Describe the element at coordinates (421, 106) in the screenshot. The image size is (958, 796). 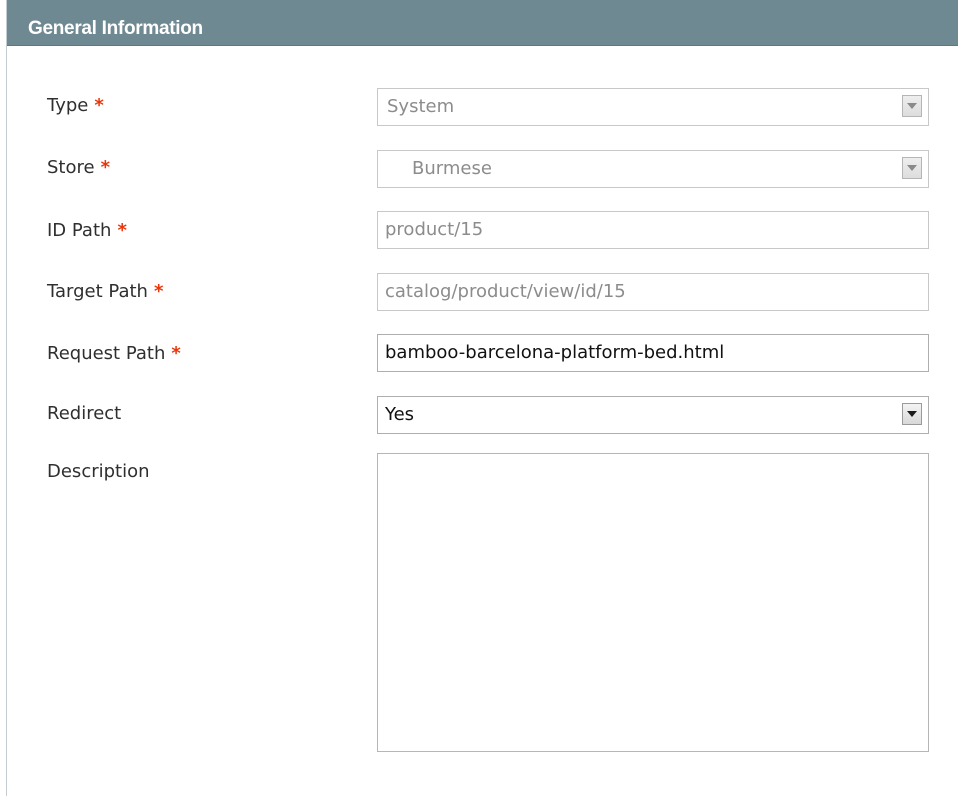
I see `type-select-value: System` at that location.